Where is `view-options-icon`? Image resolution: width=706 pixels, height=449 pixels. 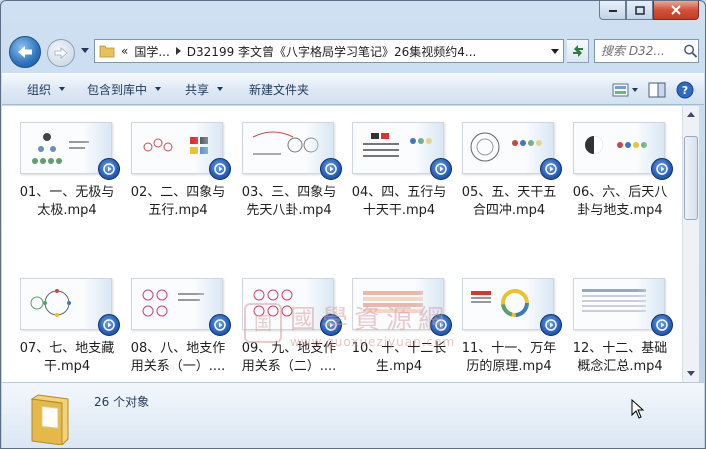
view-options-icon is located at coordinates (625, 90).